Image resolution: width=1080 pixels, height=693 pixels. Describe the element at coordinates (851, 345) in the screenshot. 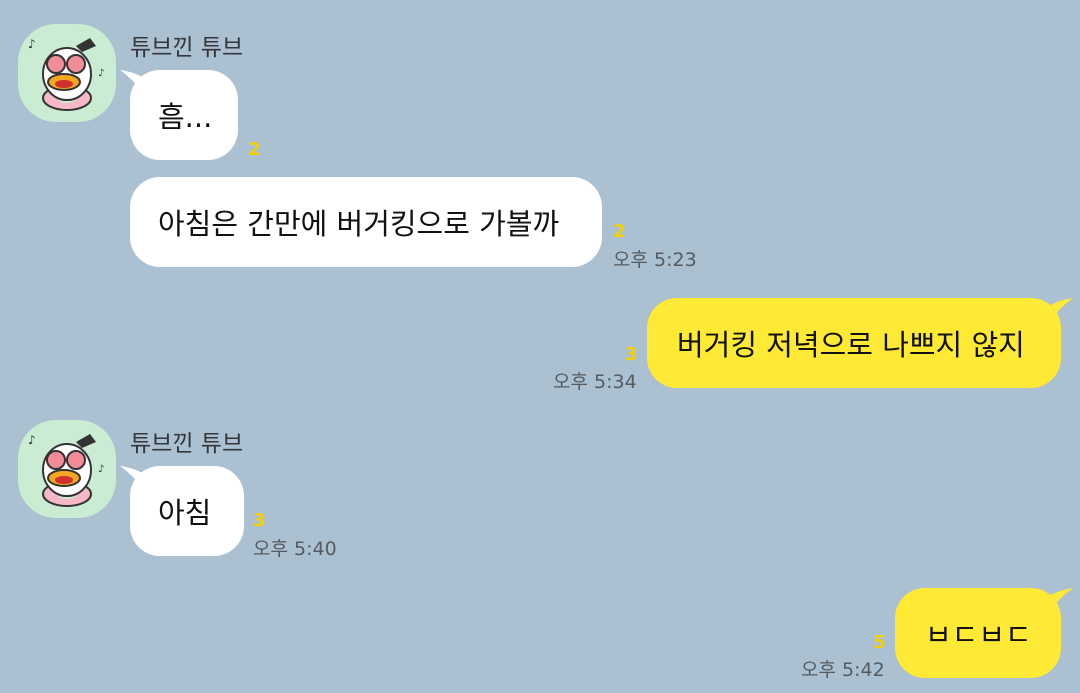

I see `message-text: 버거킹 저녁으로 나쁘지 않지` at that location.